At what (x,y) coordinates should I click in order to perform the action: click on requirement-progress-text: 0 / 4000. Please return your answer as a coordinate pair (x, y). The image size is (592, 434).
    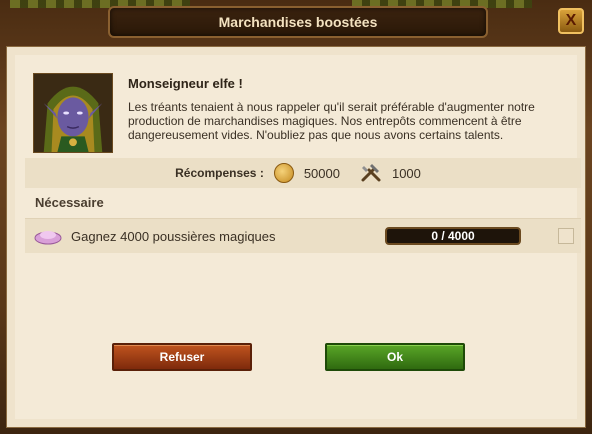
    Looking at the image, I should click on (453, 236).